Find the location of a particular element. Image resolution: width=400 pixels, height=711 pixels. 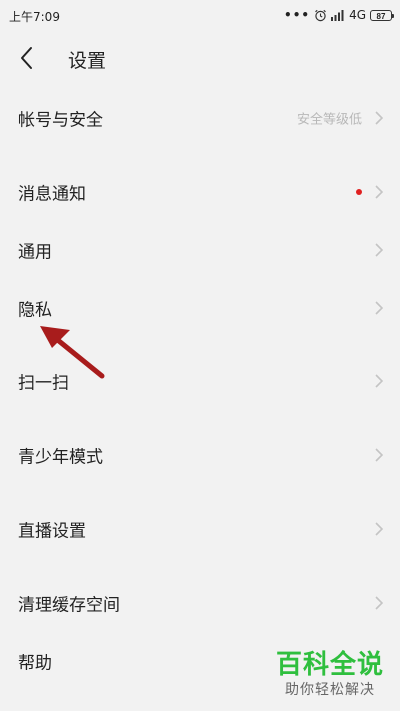

watermark: 百科全说 助你轻松解决 is located at coordinates (330, 675).